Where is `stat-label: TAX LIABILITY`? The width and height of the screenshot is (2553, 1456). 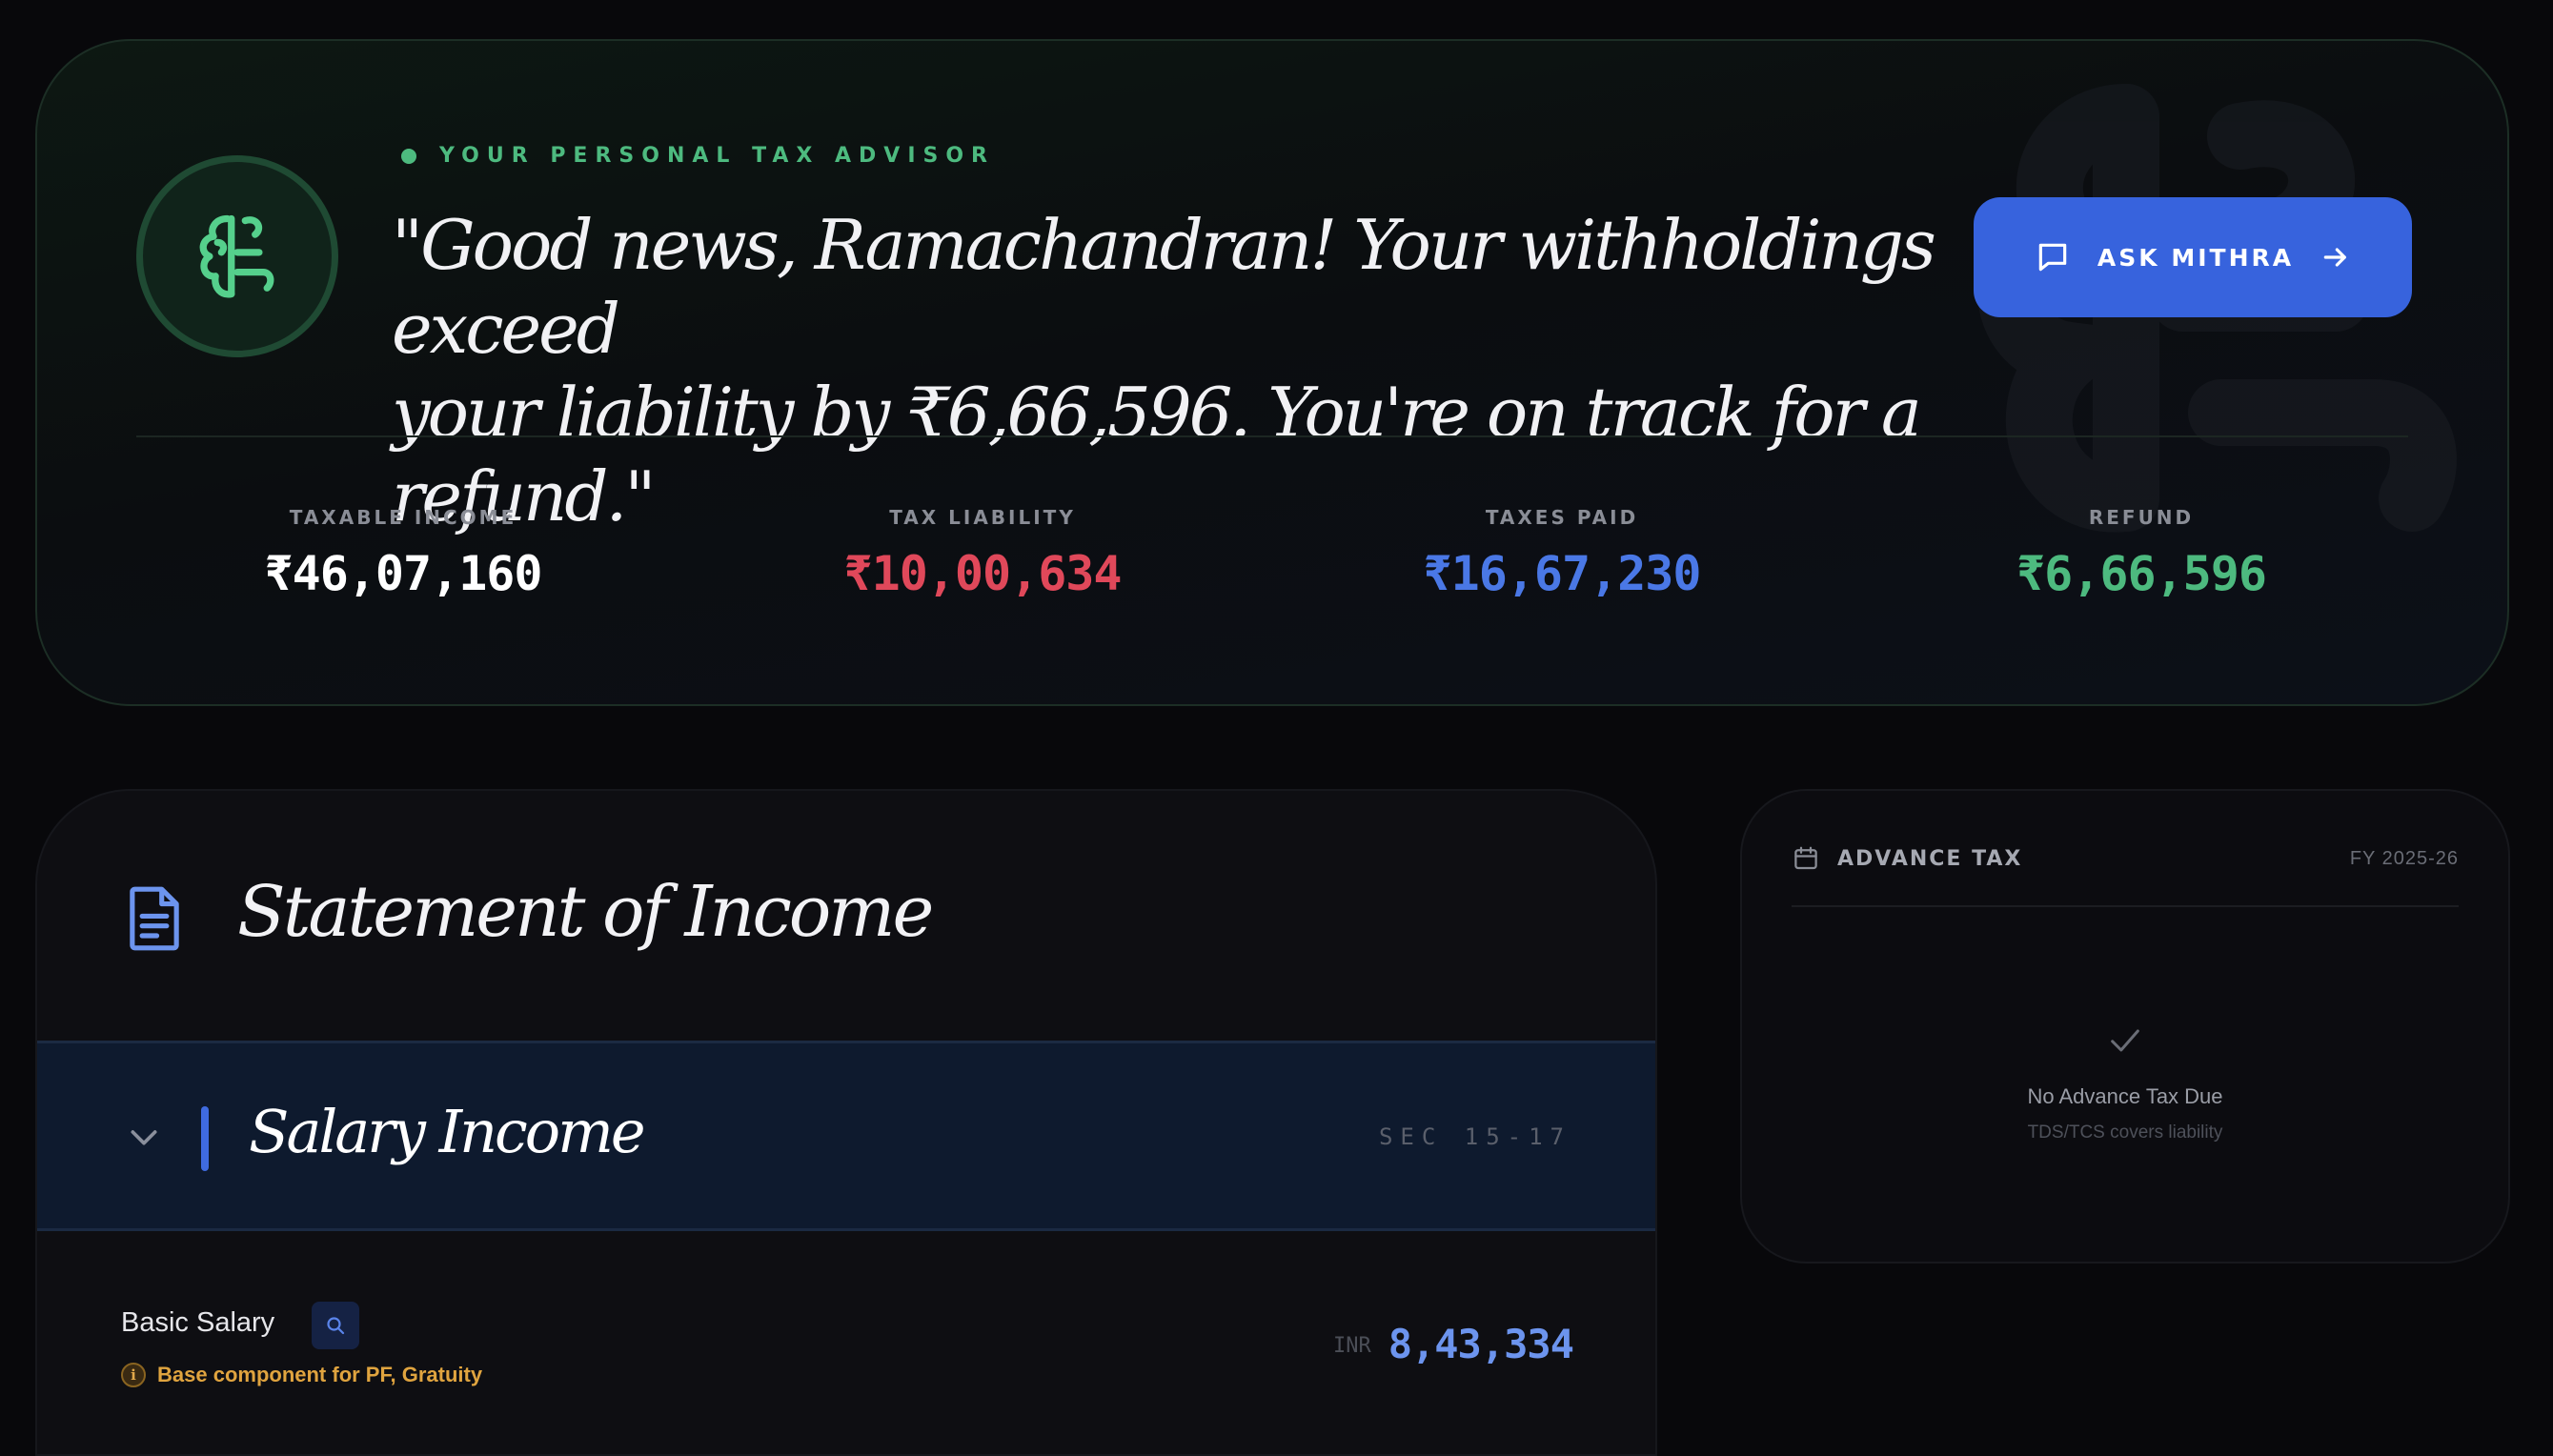
stat-label: TAX LIABILITY is located at coordinates (983, 517).